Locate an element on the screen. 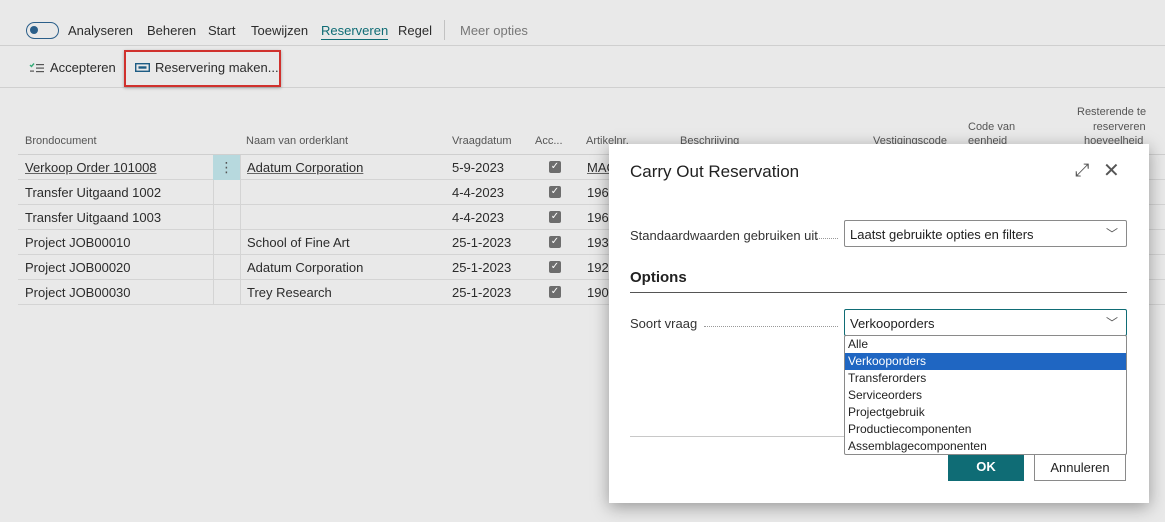 The height and width of the screenshot is (522, 1165). dialog-title: Carry Out Reservation is located at coordinates (715, 171).